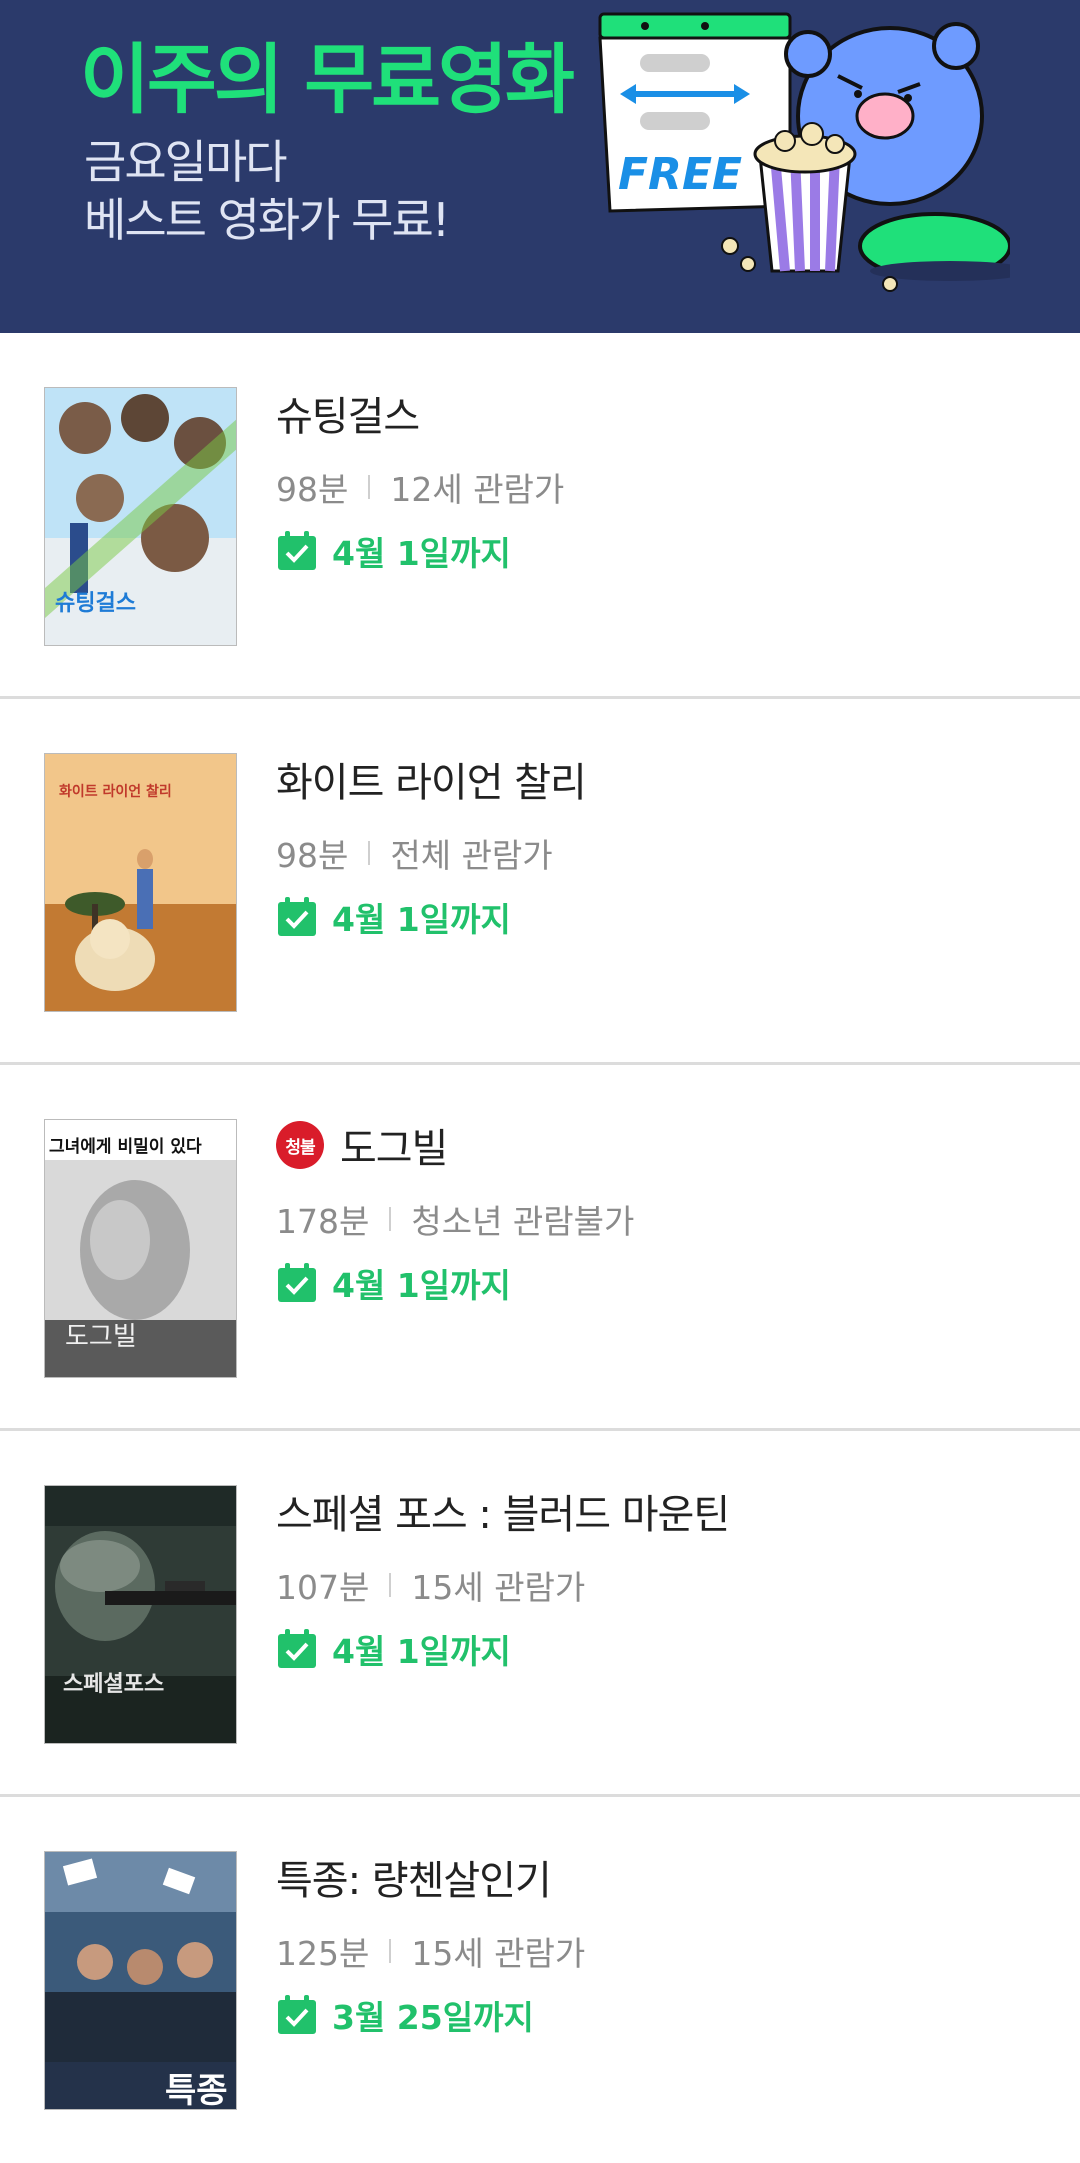  What do you see at coordinates (140, 516) in the screenshot?
I see `movie-poster: 슈팅걸스` at bounding box center [140, 516].